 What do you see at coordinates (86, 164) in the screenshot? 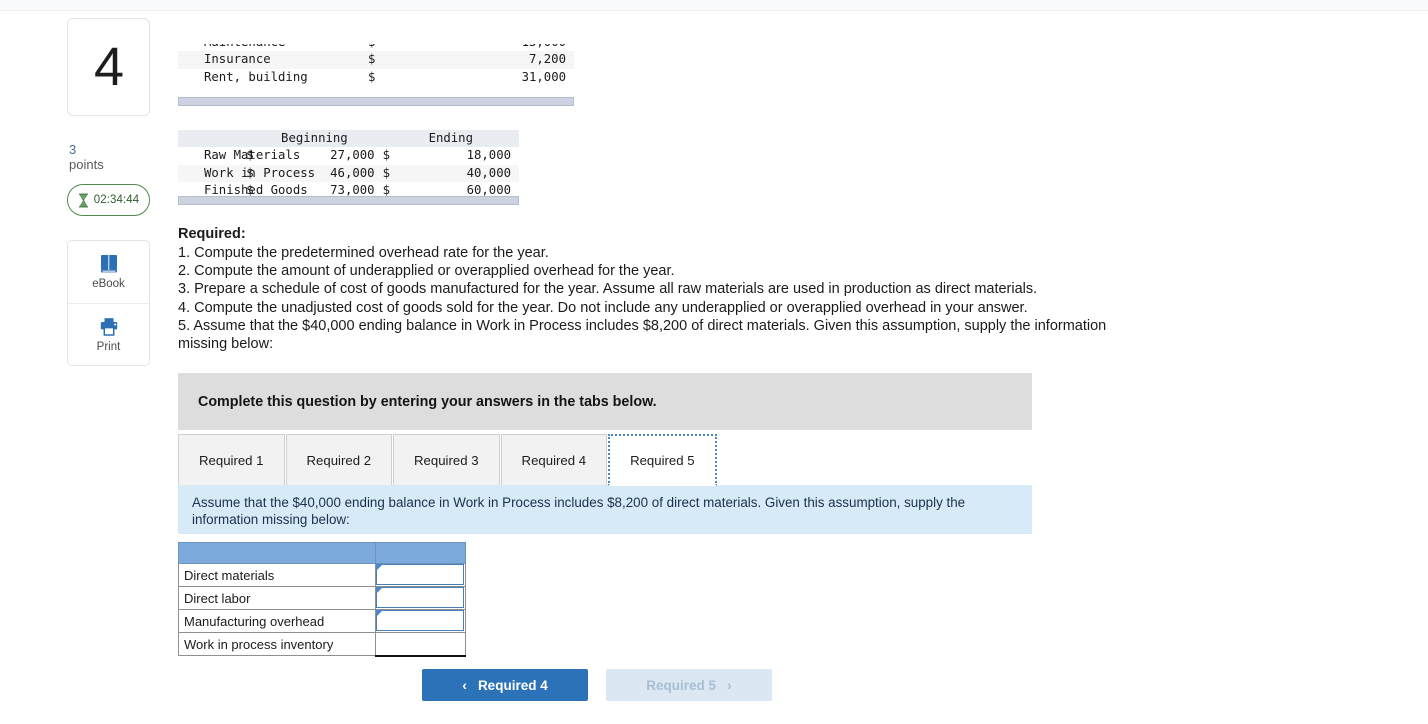
I see `points-label: points` at bounding box center [86, 164].